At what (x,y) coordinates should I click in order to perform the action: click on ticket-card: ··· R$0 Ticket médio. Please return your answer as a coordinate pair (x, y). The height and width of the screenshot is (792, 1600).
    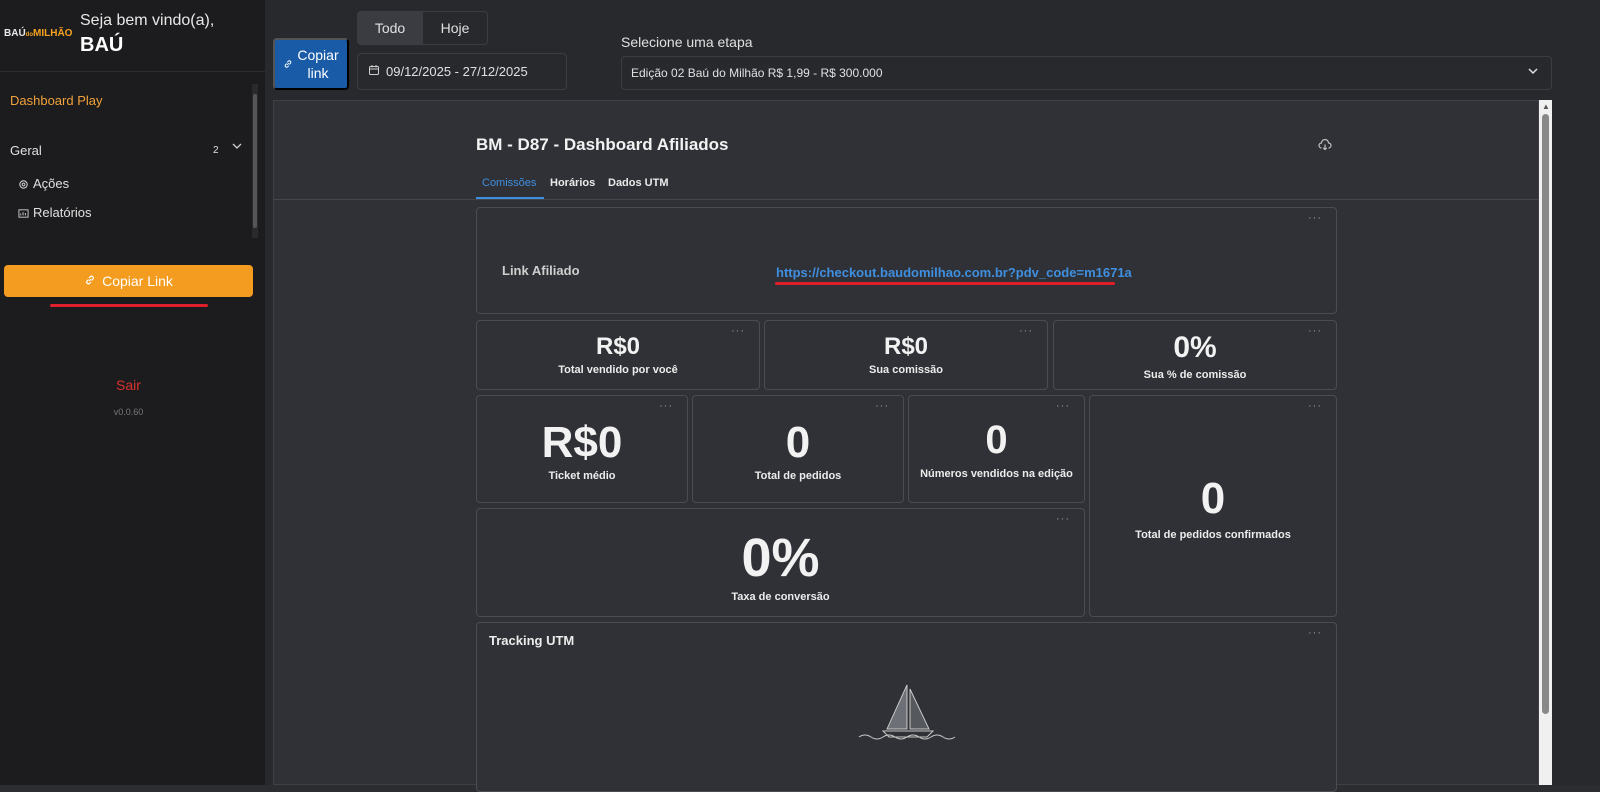
    Looking at the image, I should click on (582, 449).